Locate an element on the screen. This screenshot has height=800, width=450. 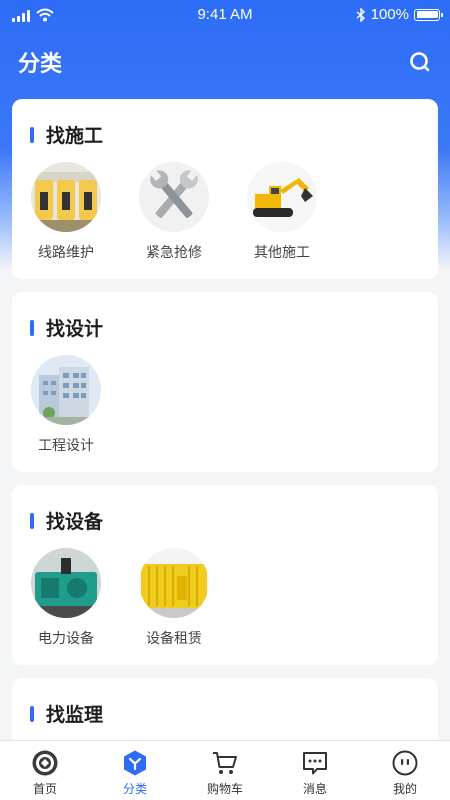
section-title: 找监理 is located at coordinates (66, 713).